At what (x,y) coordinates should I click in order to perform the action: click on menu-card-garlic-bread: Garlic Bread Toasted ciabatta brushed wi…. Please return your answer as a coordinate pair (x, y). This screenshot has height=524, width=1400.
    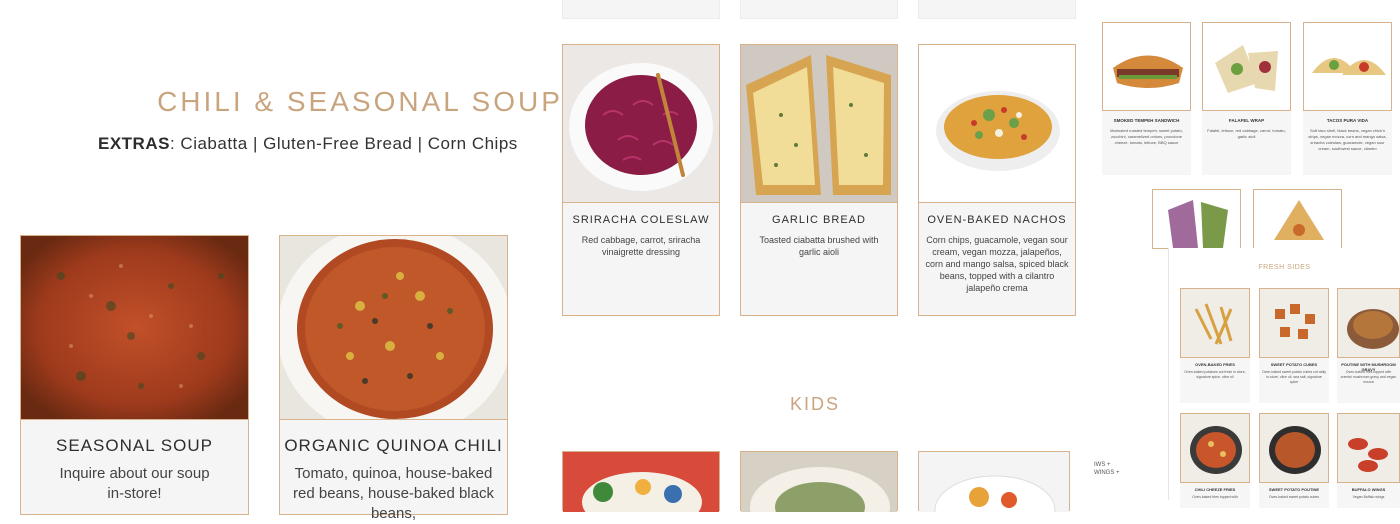
    Looking at the image, I should click on (819, 180).